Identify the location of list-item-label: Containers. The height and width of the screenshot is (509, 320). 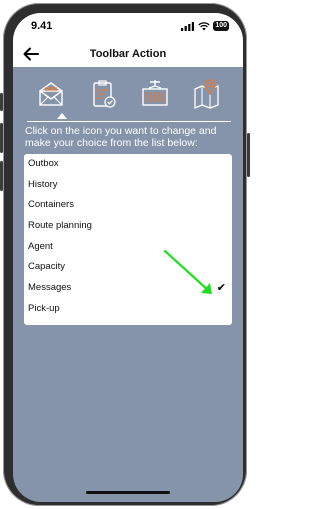
(51, 205).